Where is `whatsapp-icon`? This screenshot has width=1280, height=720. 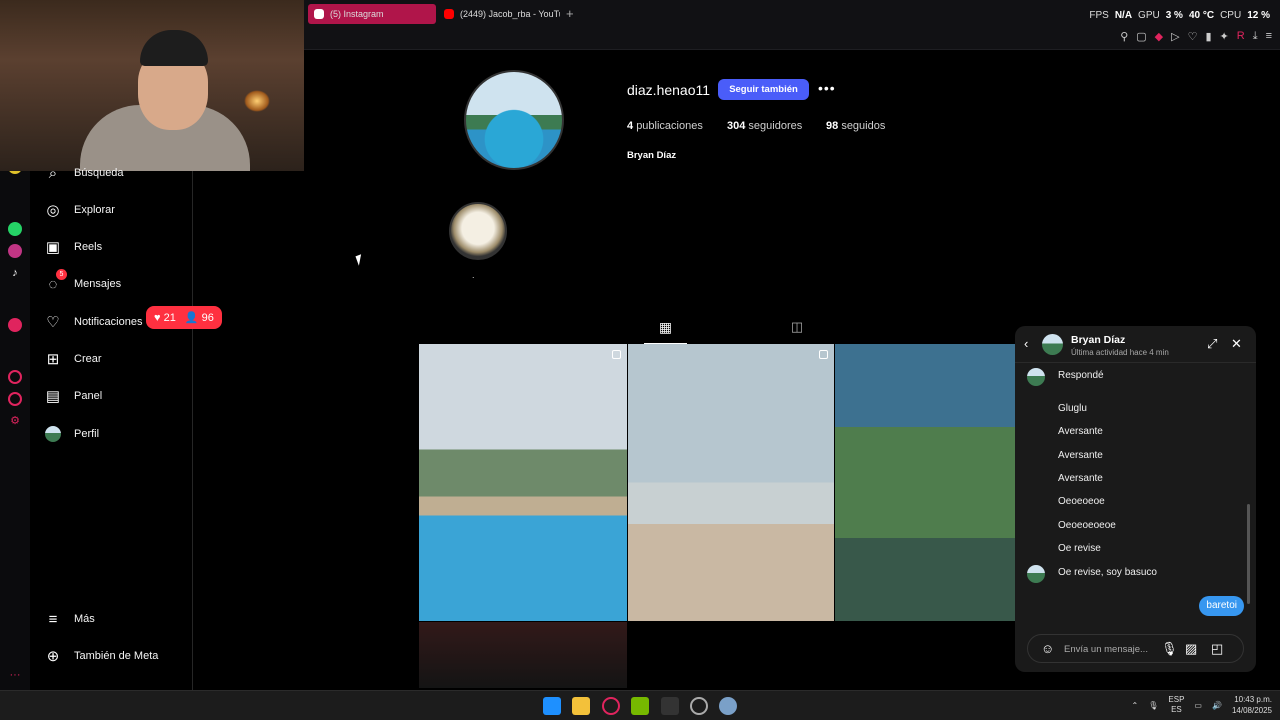 whatsapp-icon is located at coordinates (15, 229).